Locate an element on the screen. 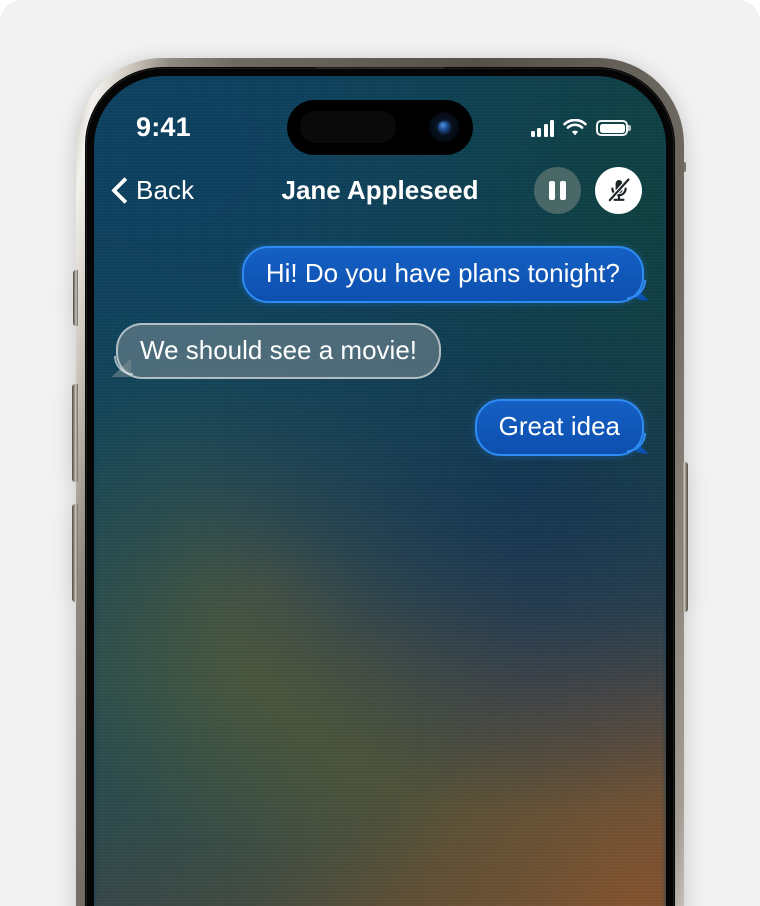 This screenshot has height=906, width=760. volume-down-button is located at coordinates (75, 553).